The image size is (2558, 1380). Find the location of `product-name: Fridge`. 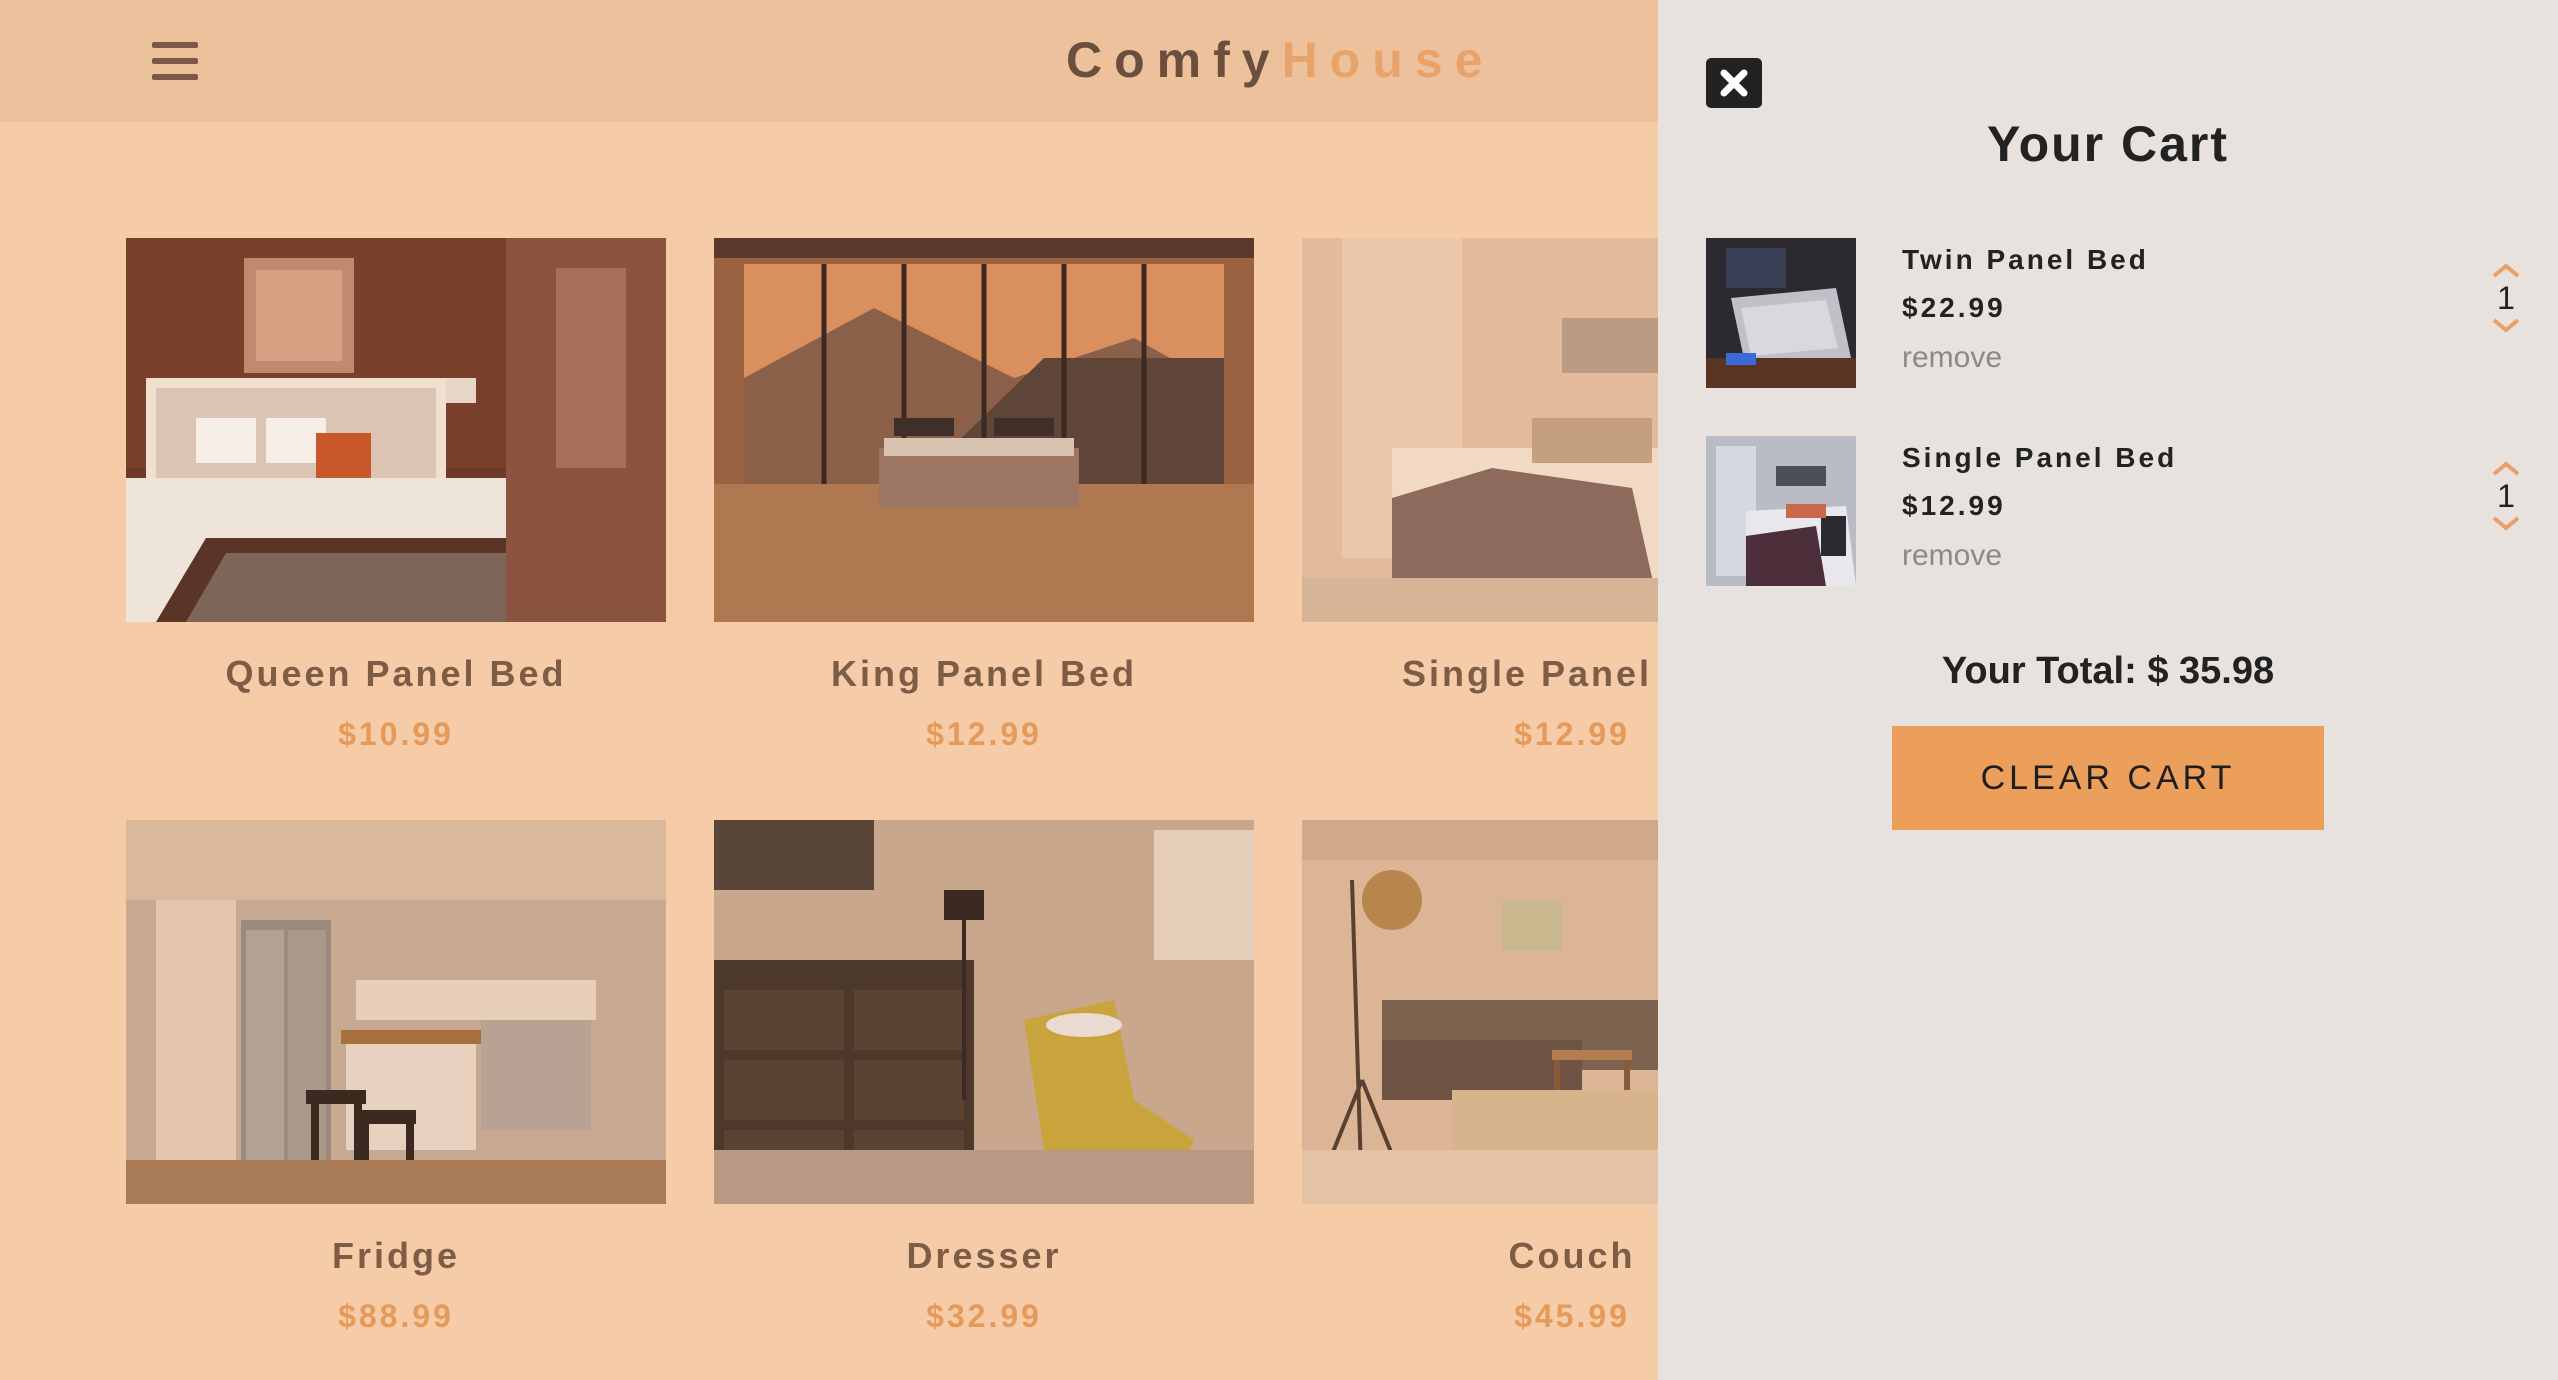

product-name: Fridge is located at coordinates (395, 1255).